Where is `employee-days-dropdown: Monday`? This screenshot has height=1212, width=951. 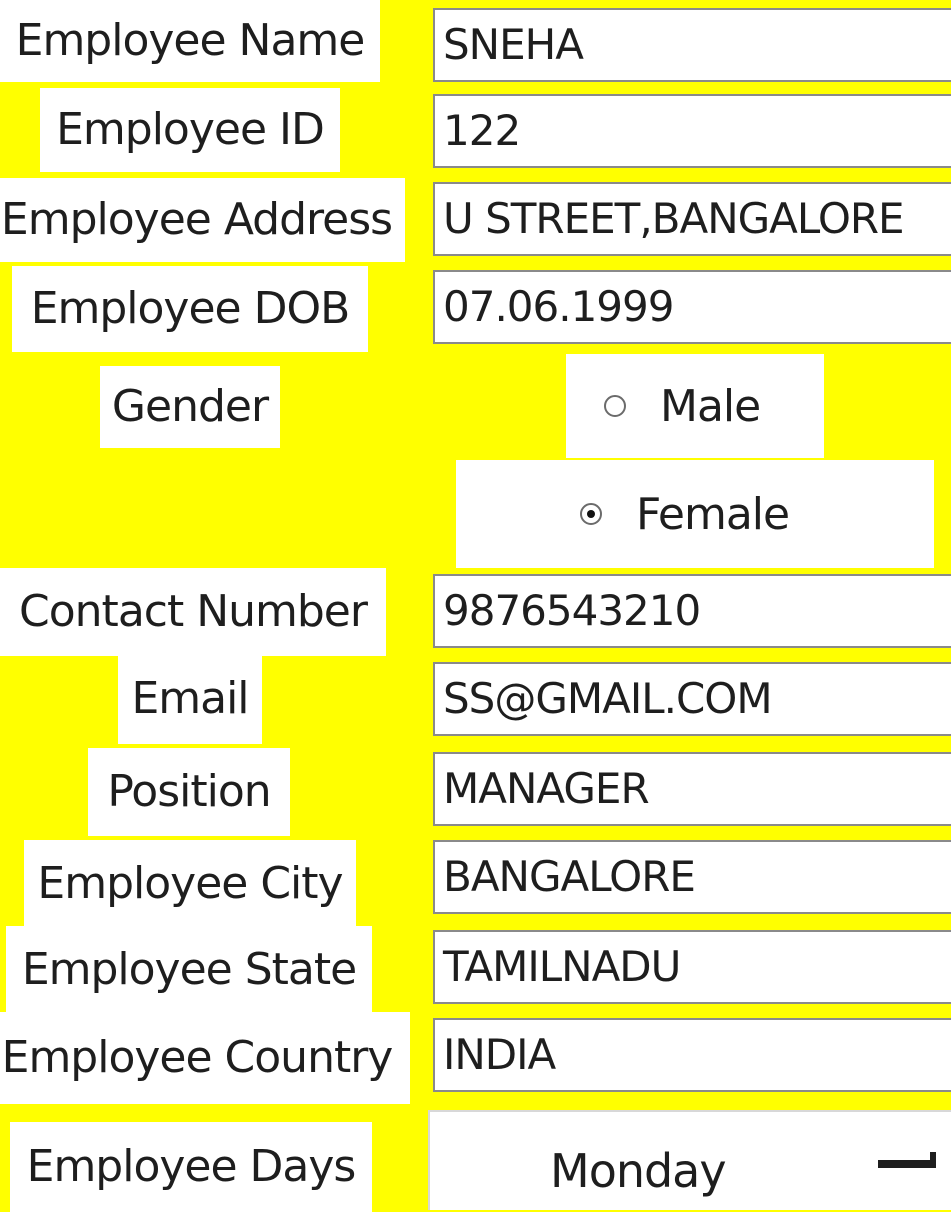 employee-days-dropdown: Monday is located at coordinates (689, 1160).